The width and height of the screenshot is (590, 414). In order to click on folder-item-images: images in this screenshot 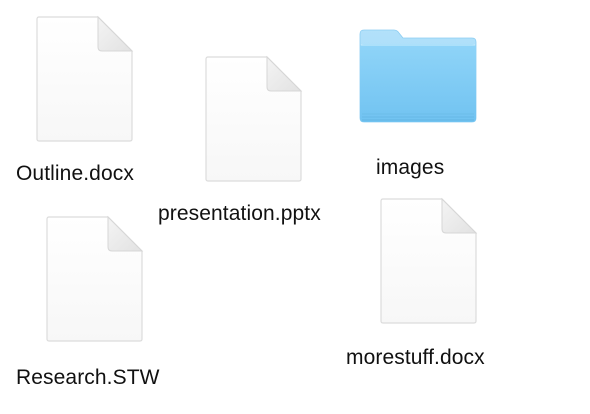, I will do `click(420, 105)`.